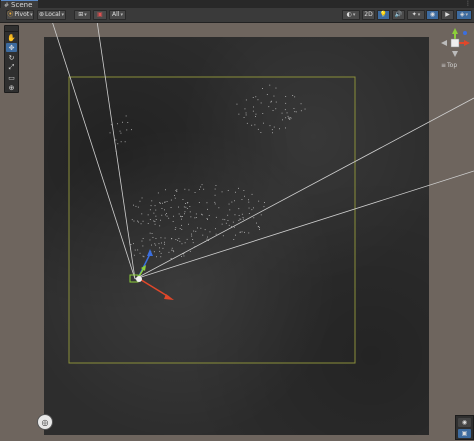 The image size is (474, 441). I want to click on orbit-view-button: ◉, so click(464, 422).